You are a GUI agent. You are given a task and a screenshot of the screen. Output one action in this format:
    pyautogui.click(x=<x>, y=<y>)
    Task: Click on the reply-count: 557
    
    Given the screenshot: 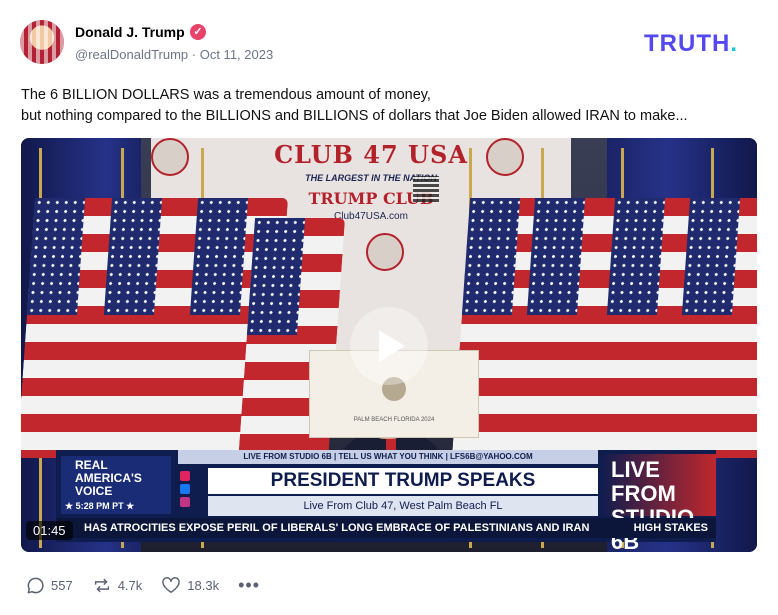 What is the action you would take?
    pyautogui.click(x=62, y=585)
    